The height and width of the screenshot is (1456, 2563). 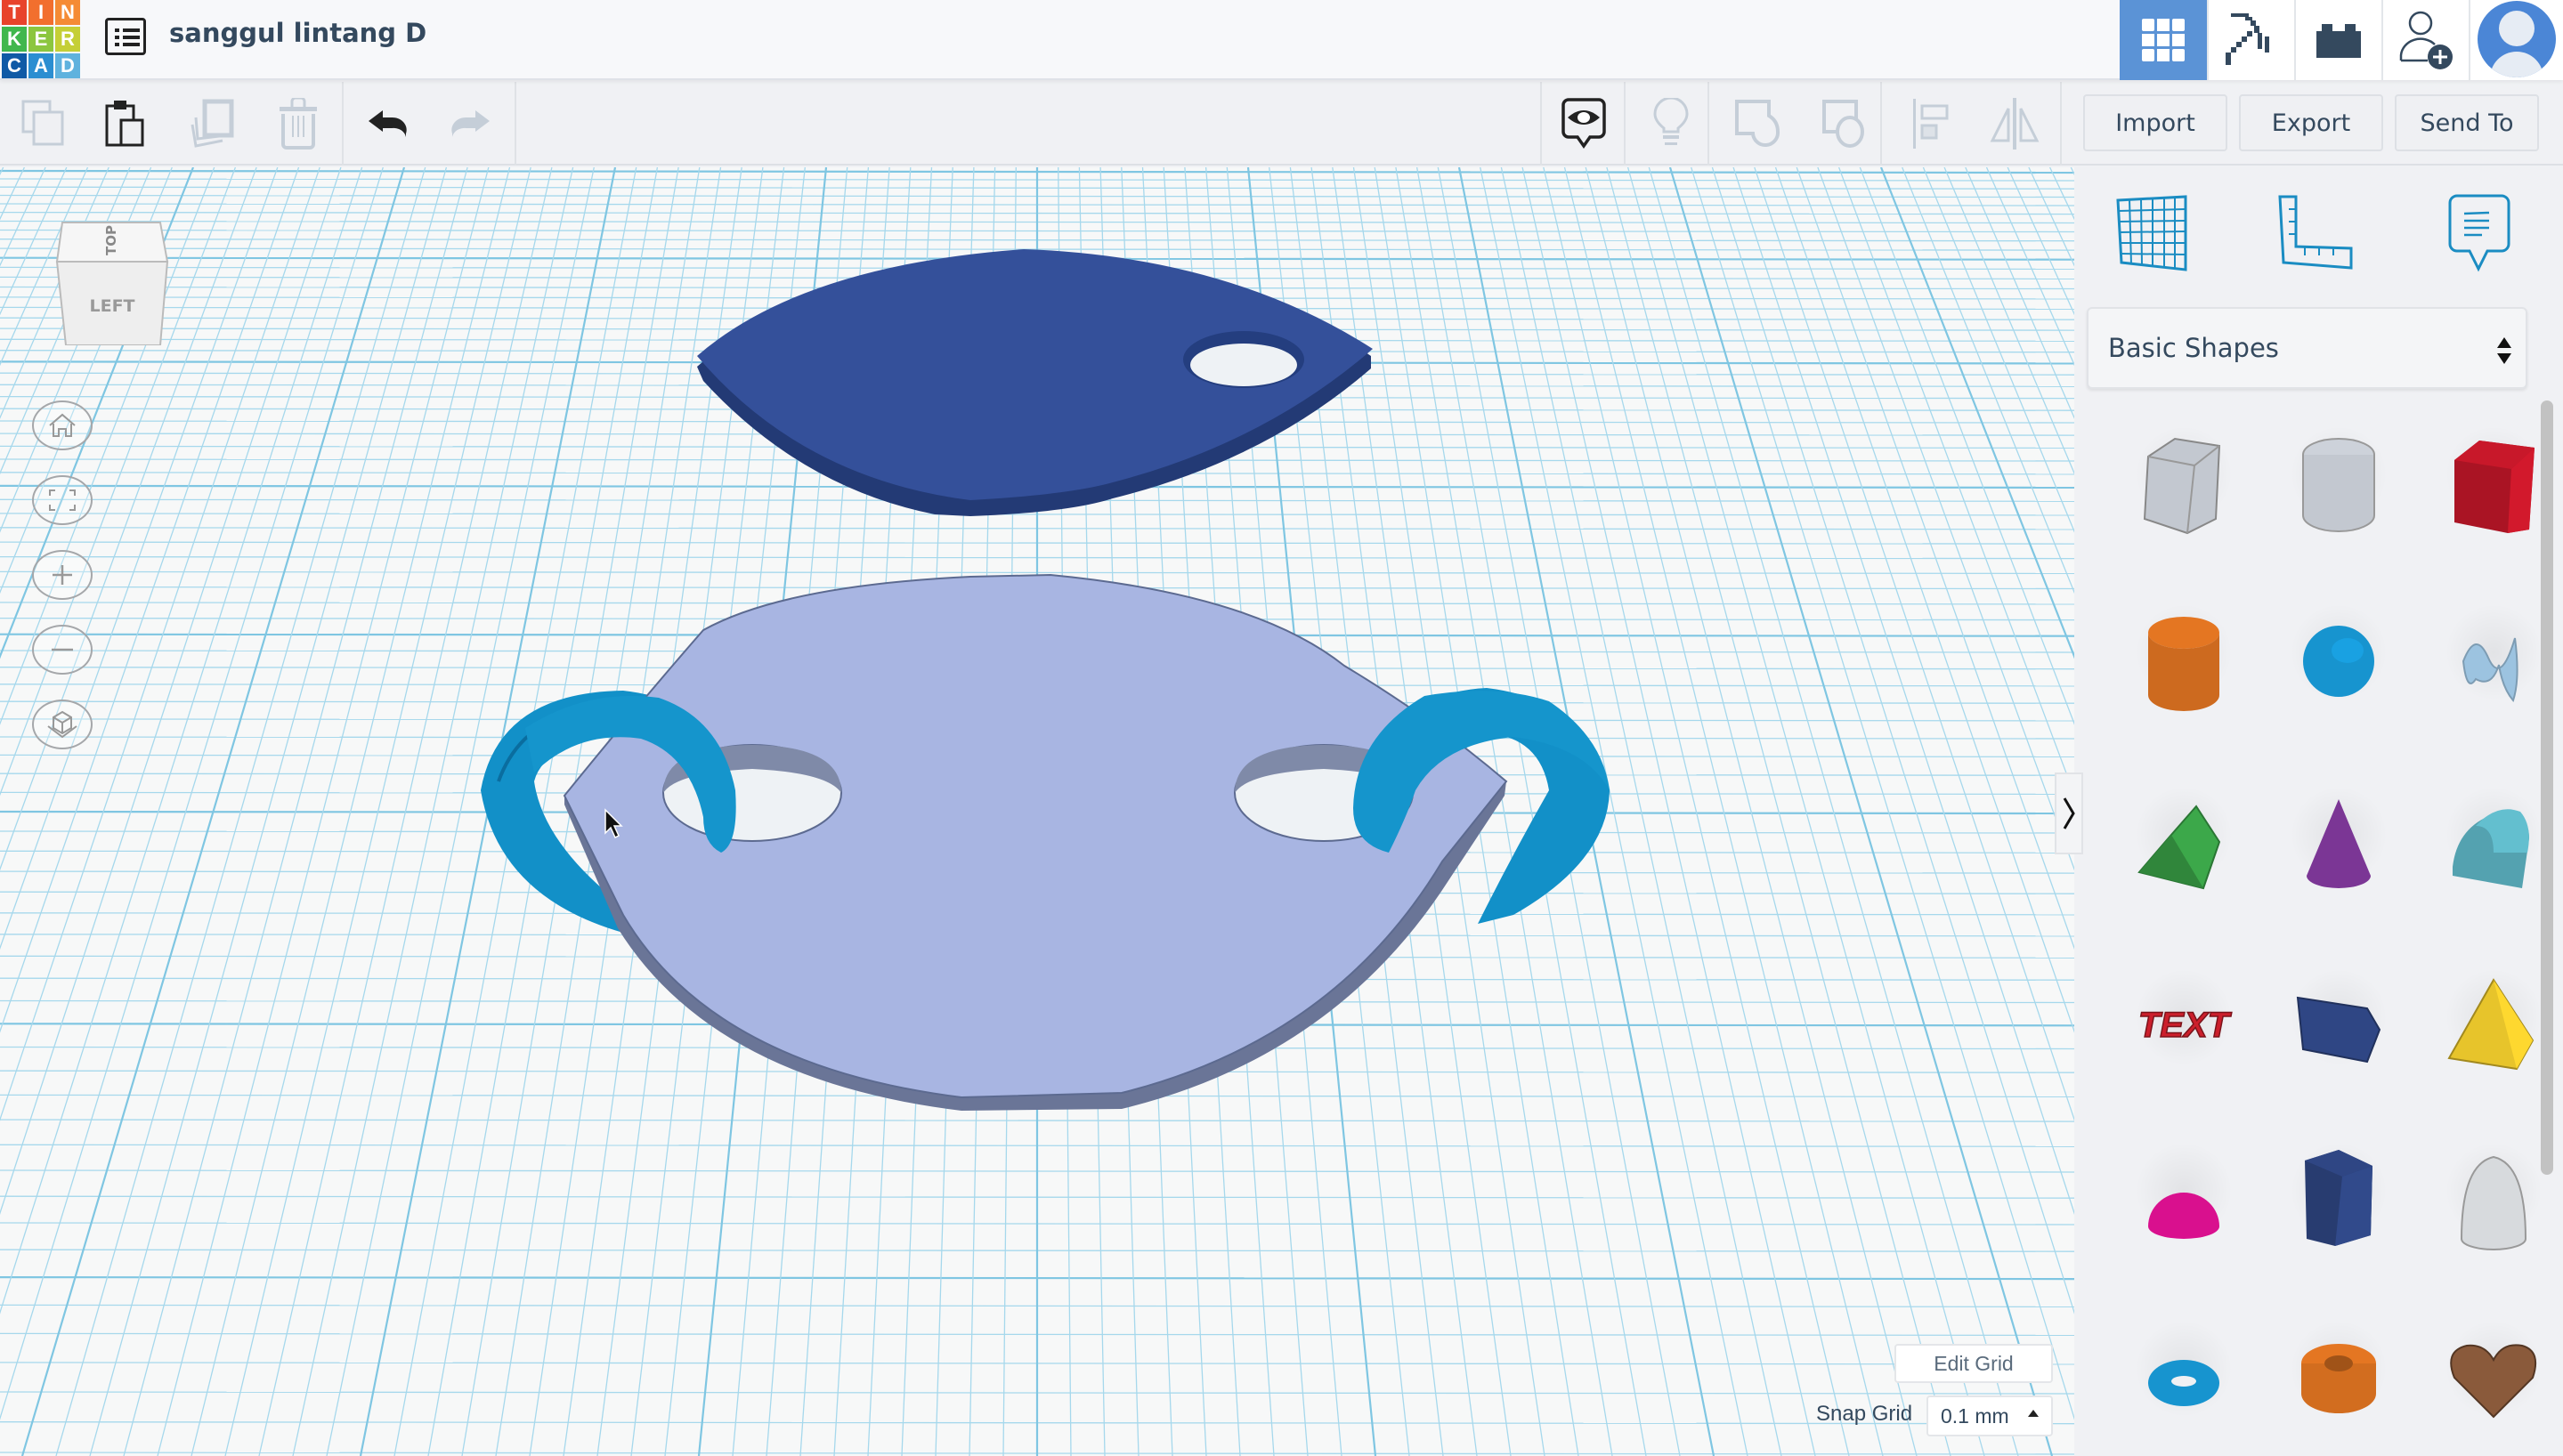 What do you see at coordinates (298, 123) in the screenshot?
I see `delete-button` at bounding box center [298, 123].